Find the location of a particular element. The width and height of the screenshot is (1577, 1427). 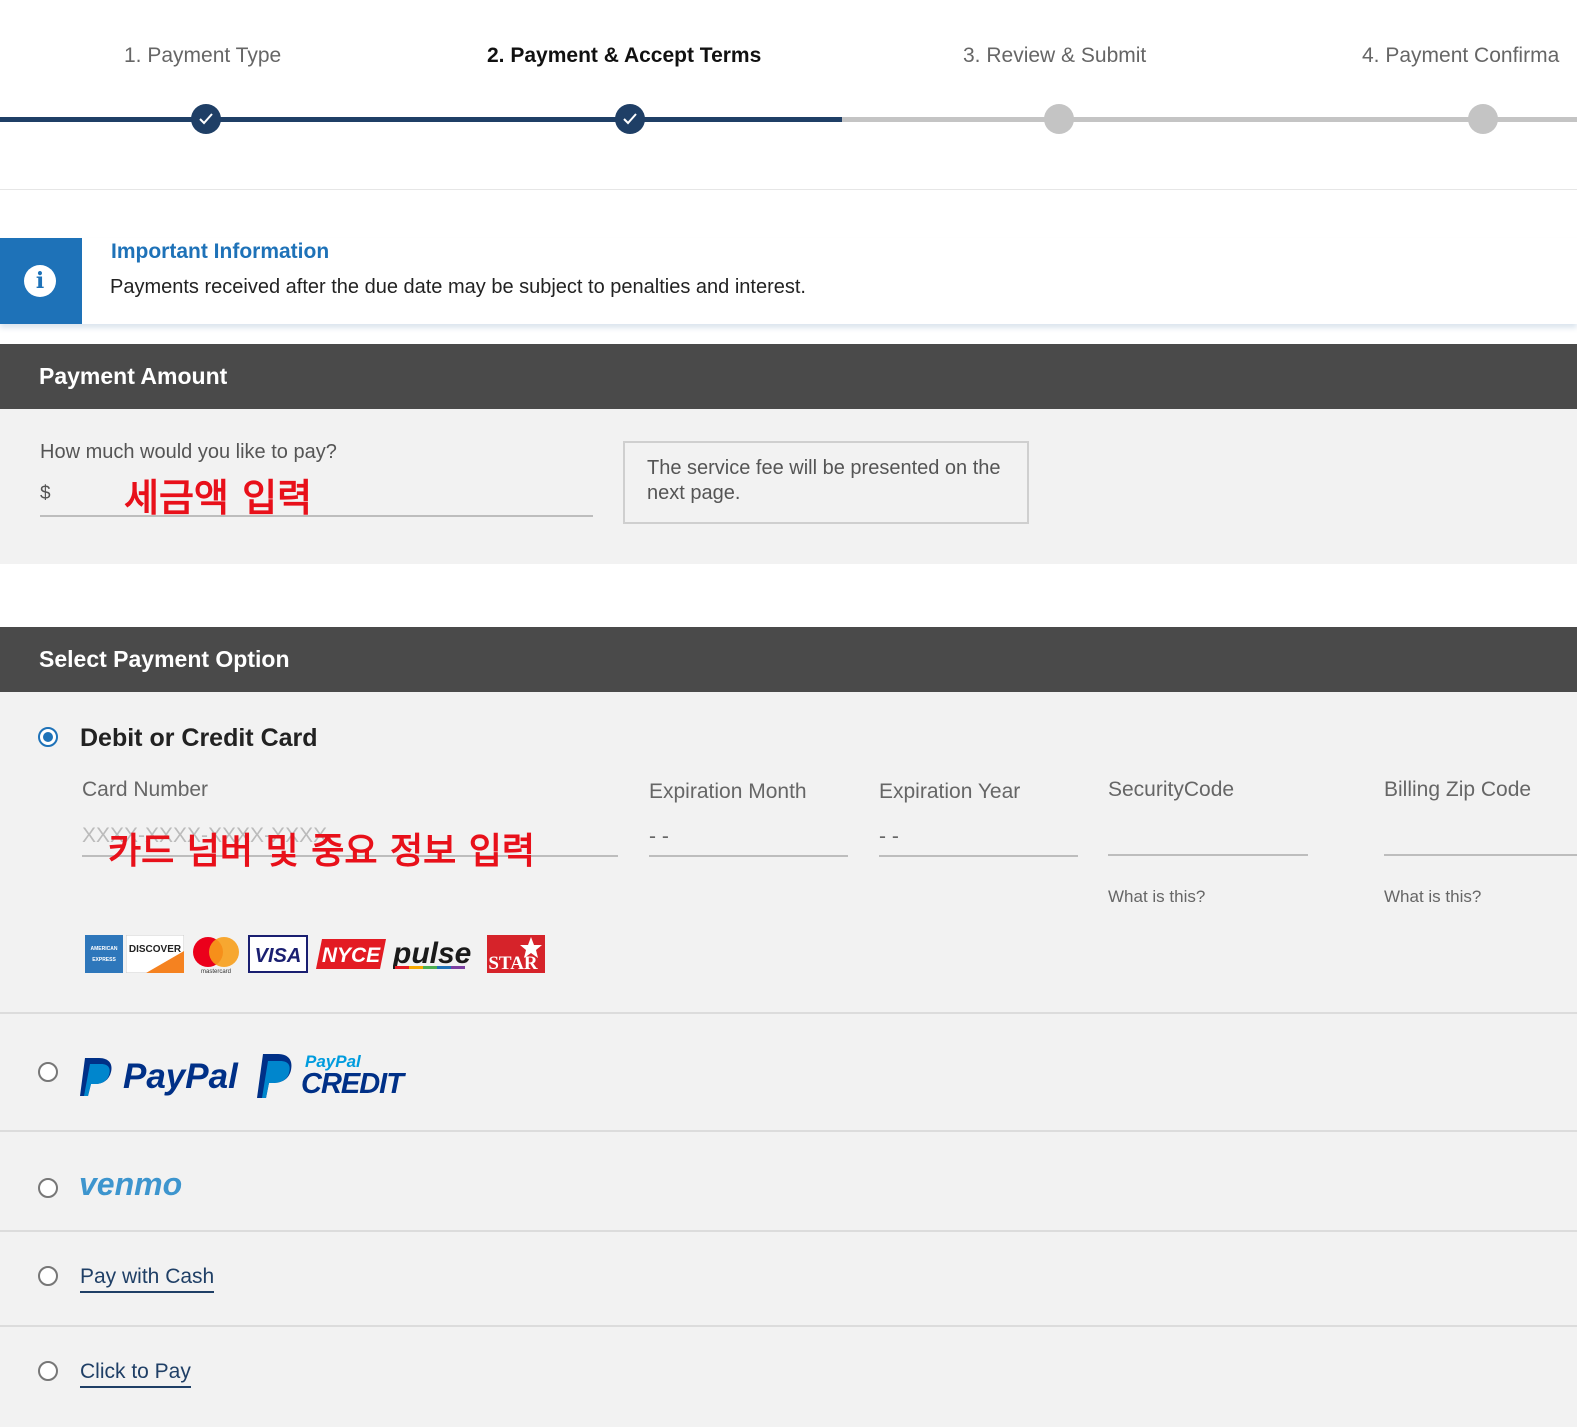

mastercard-logo-icon: mastercard is located at coordinates (216, 955).